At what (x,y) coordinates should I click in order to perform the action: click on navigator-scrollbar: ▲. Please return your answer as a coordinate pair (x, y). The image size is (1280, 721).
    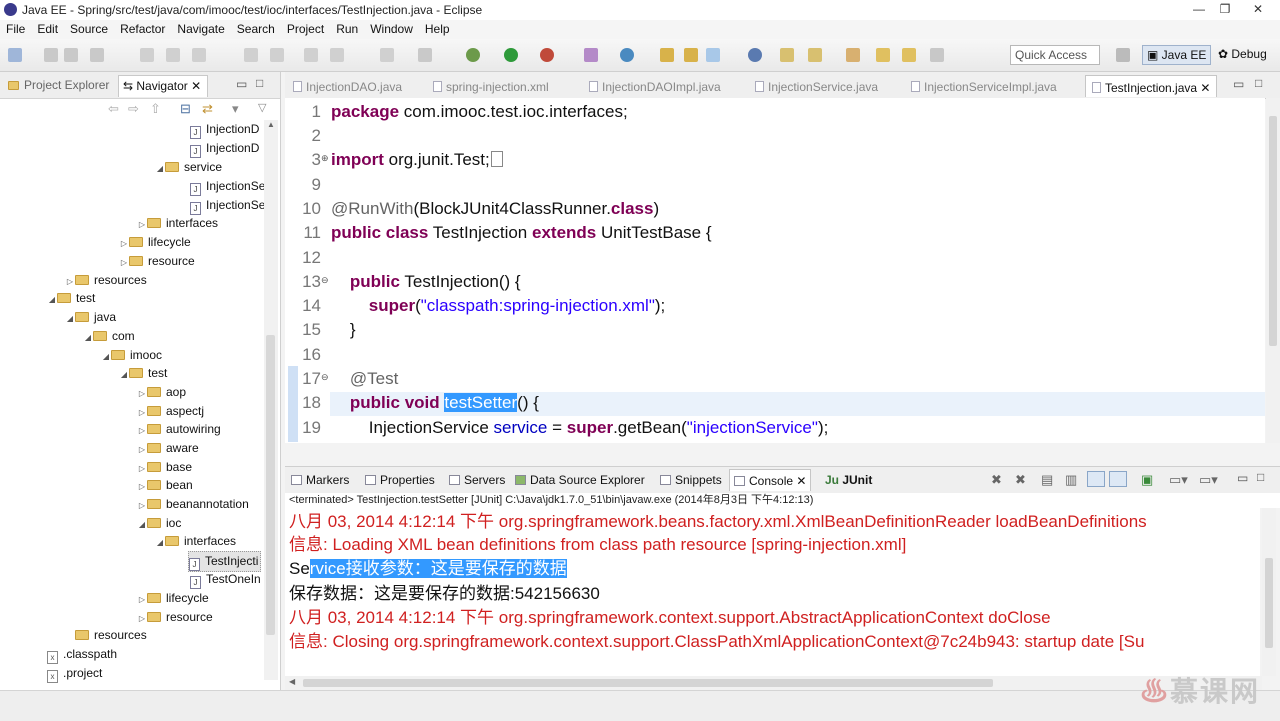
    Looking at the image, I should click on (271, 400).